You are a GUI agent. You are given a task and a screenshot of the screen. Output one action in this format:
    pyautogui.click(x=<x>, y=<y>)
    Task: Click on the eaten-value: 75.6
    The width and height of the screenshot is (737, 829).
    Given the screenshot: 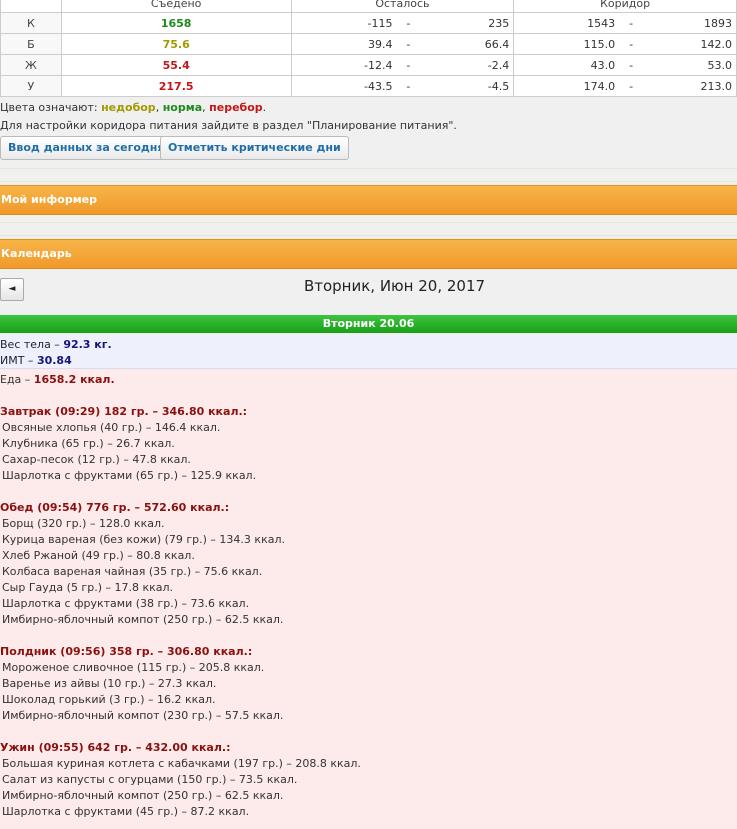 What is the action you would take?
    pyautogui.click(x=176, y=44)
    